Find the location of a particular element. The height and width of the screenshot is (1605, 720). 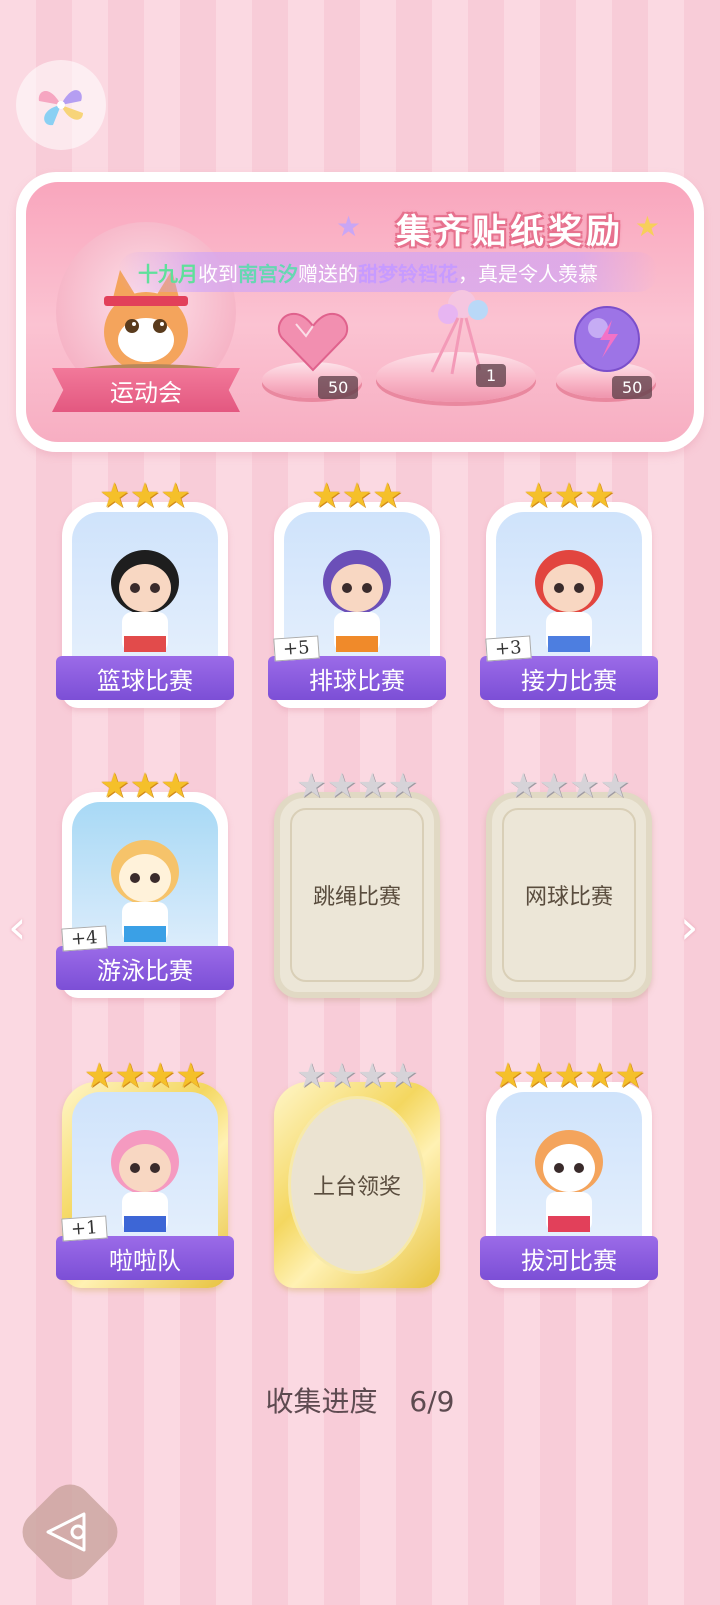

reward-heart-gem: 50 is located at coordinates (317, 357).